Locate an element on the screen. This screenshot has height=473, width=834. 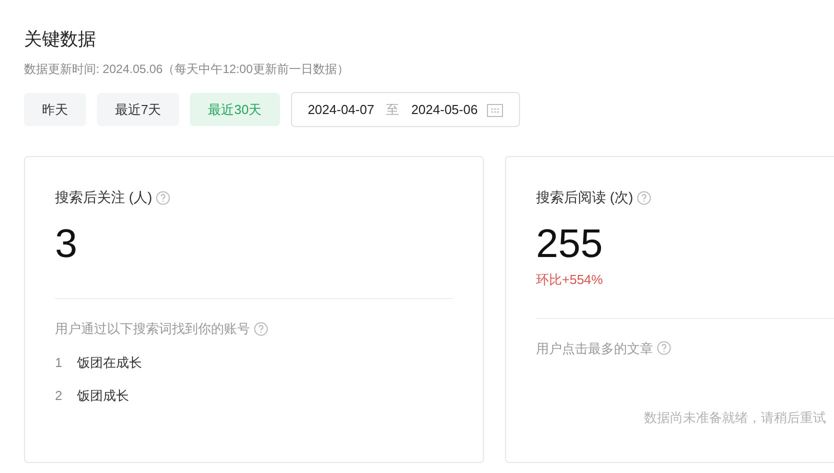
rank-number: 1 is located at coordinates (59, 363).